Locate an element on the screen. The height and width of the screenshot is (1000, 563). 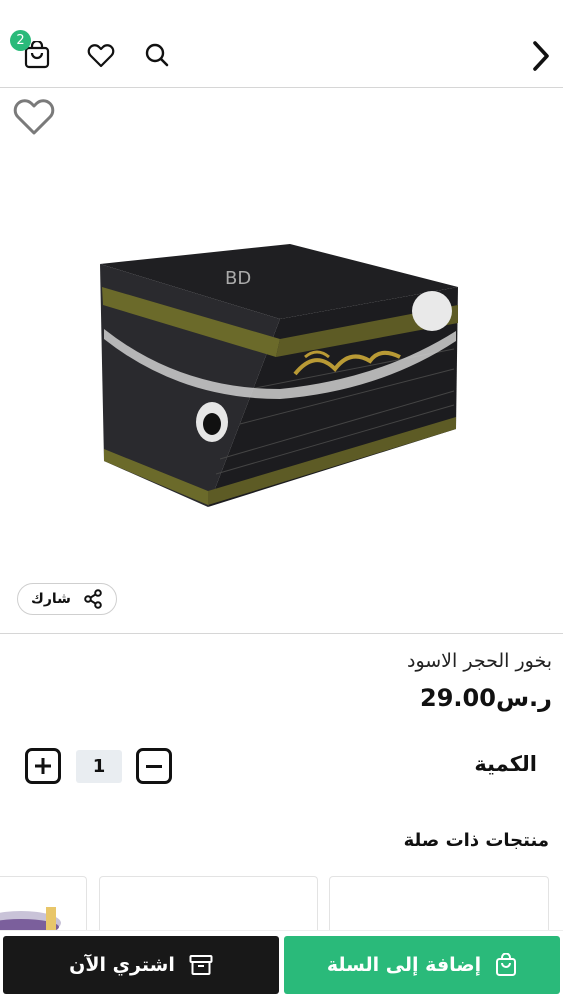
share-icon is located at coordinates (93, 599).